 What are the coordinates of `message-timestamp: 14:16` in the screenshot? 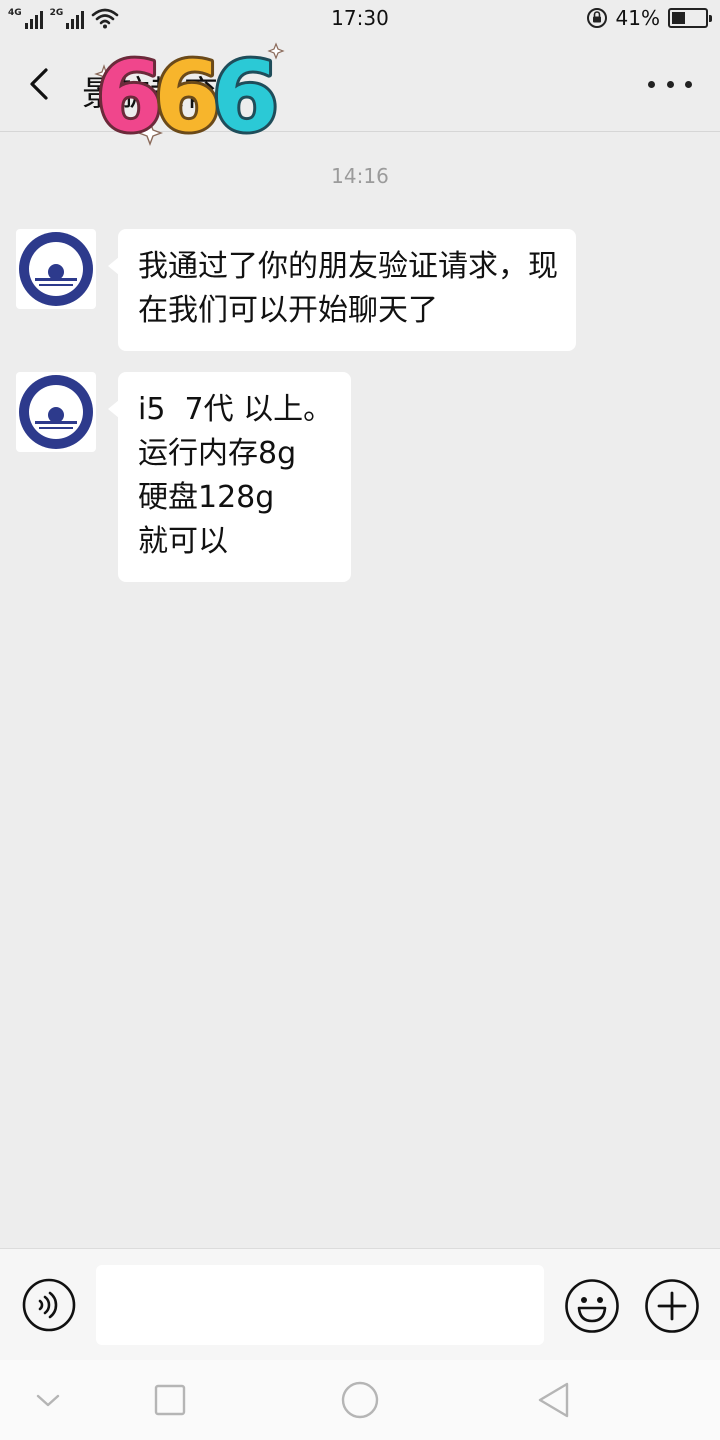 It's located at (360, 176).